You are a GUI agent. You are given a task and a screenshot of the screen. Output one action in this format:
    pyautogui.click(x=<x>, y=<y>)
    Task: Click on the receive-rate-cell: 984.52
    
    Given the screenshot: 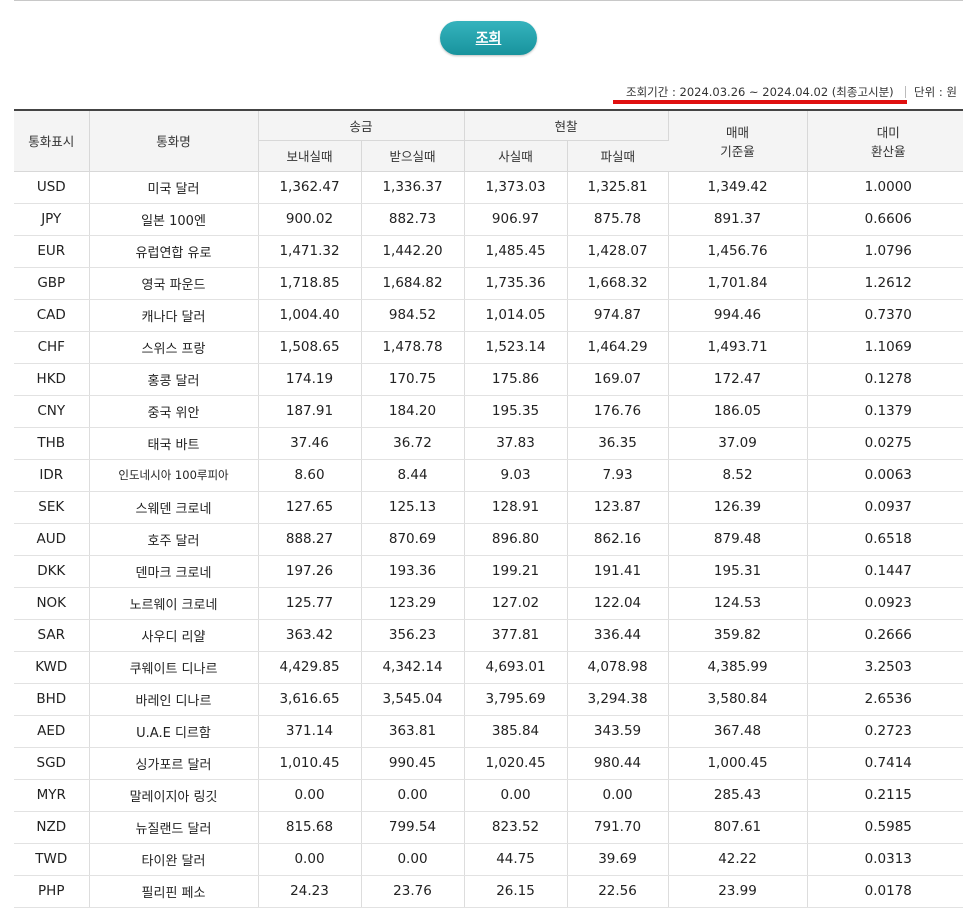 What is the action you would take?
    pyautogui.click(x=413, y=315)
    